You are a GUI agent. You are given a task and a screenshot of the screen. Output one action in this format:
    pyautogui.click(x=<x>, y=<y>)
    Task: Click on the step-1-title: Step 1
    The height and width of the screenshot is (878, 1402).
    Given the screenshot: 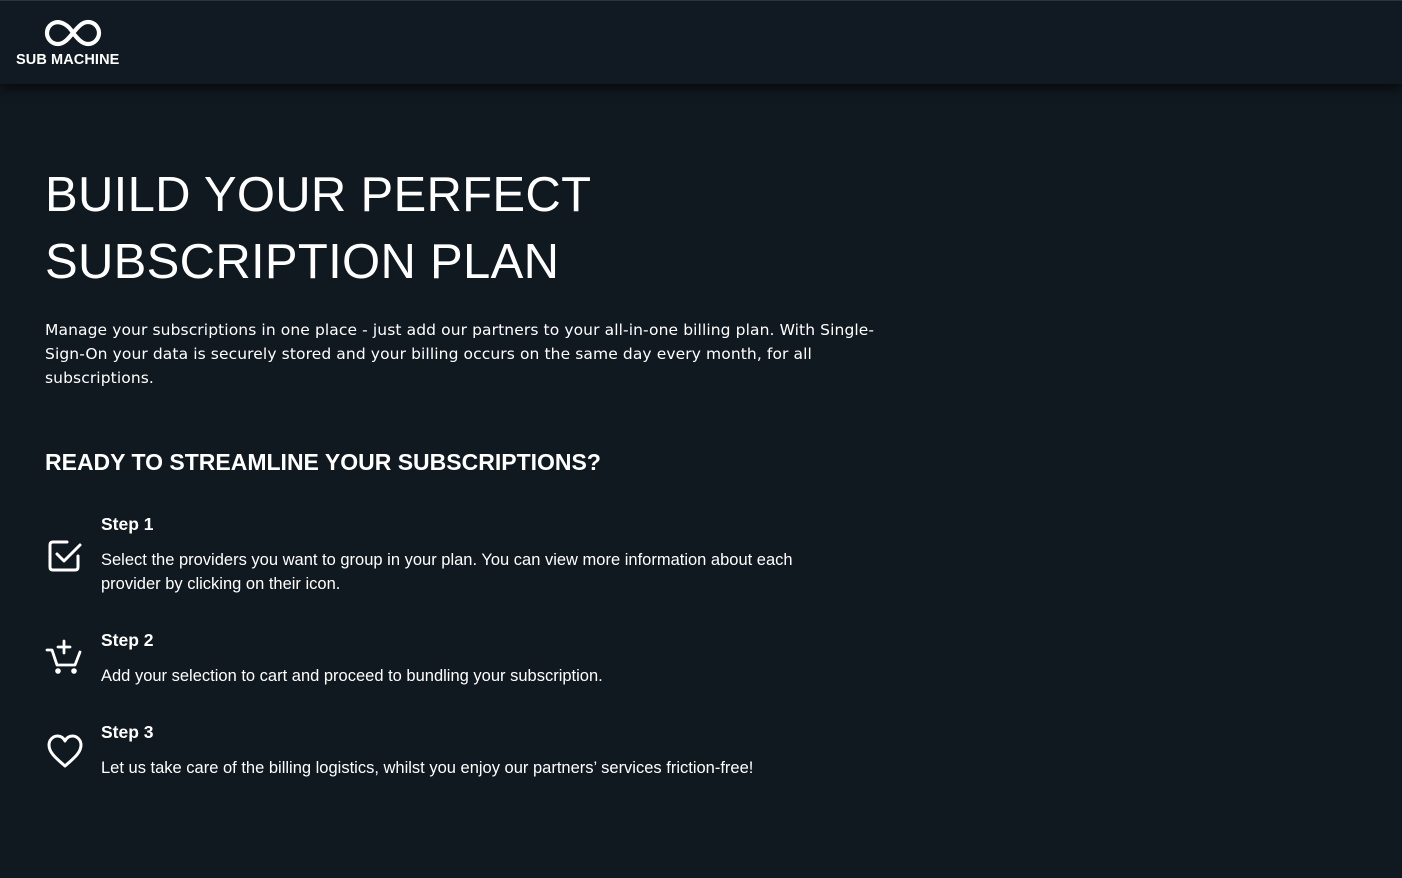 What is the action you would take?
    pyautogui.click(x=127, y=524)
    